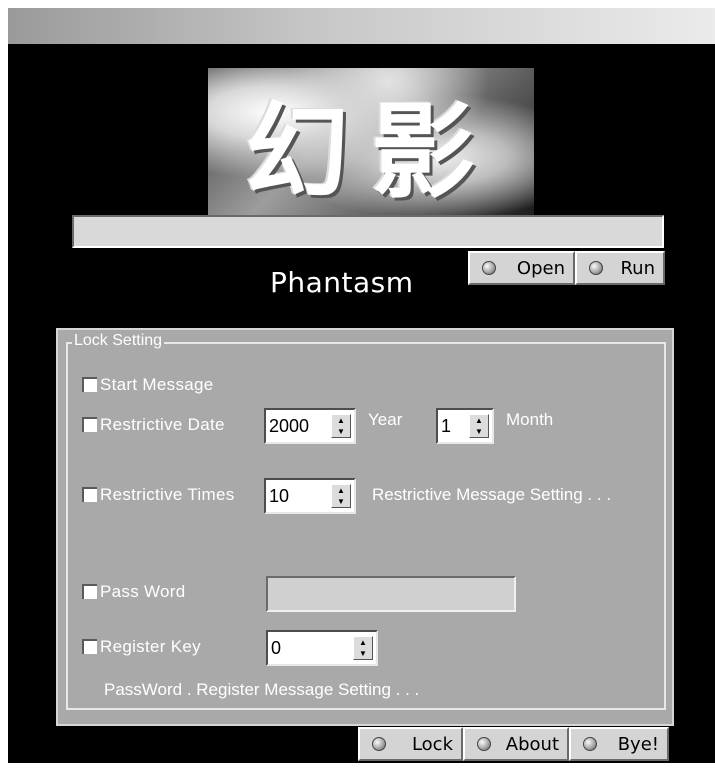 The width and height of the screenshot is (715, 771). Describe the element at coordinates (532, 744) in the screenshot. I see `about-button-label: About` at that location.